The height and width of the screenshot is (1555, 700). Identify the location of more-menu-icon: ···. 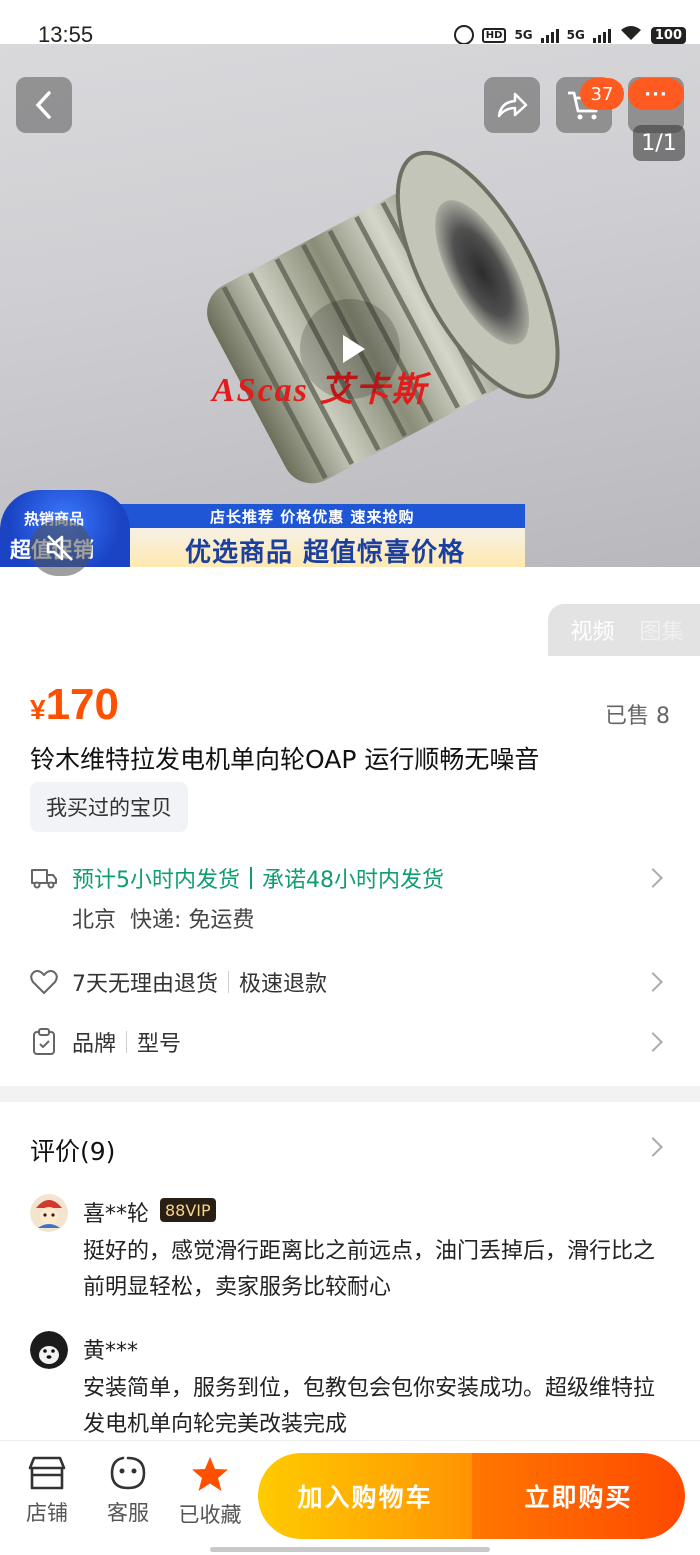
(656, 94).